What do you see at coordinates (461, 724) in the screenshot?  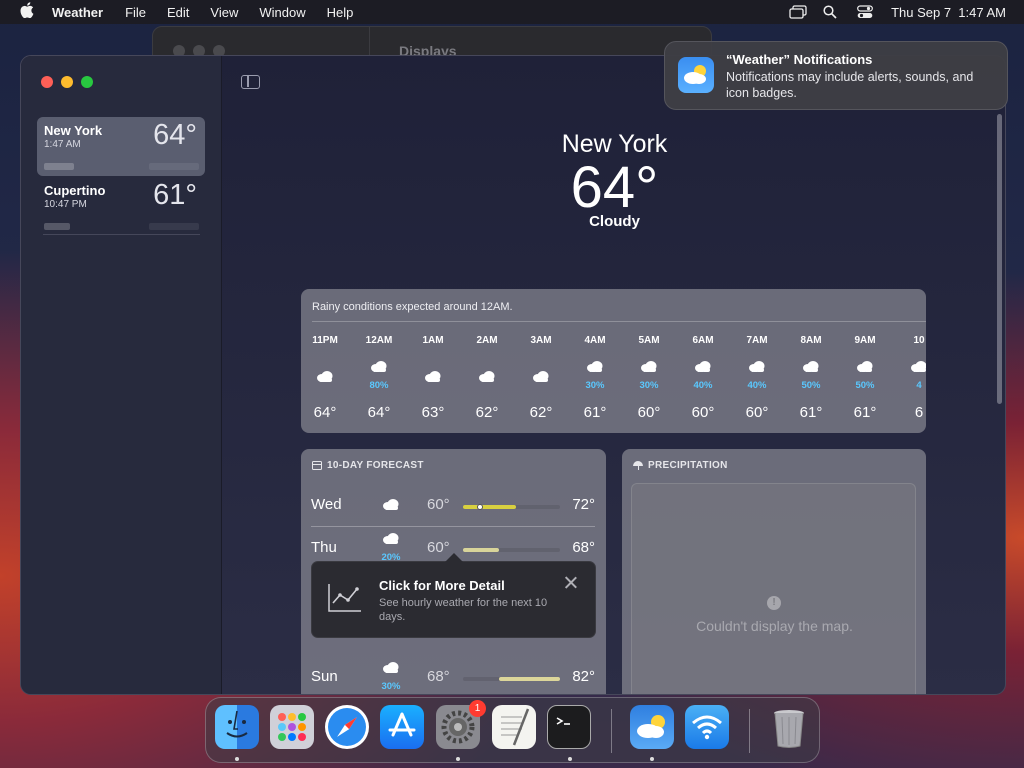 I see `system-settings-icon: 1` at bounding box center [461, 724].